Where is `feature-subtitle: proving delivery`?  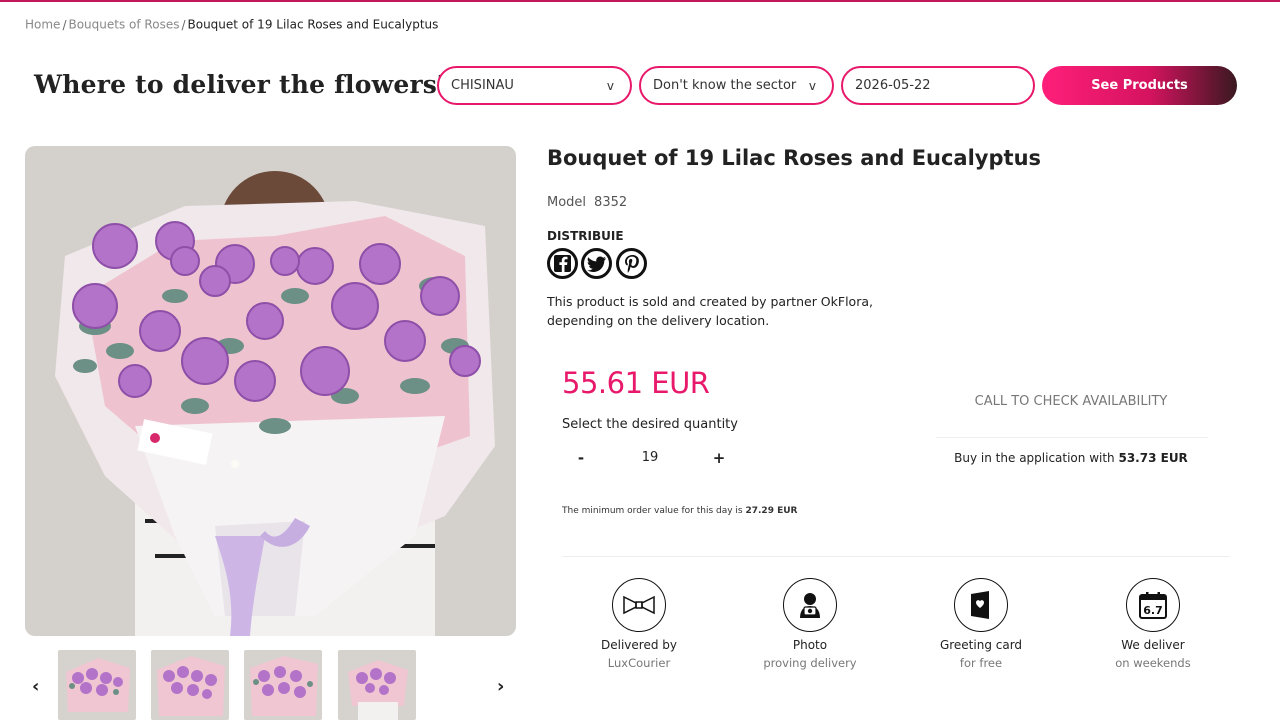
feature-subtitle: proving delivery is located at coordinates (810, 663).